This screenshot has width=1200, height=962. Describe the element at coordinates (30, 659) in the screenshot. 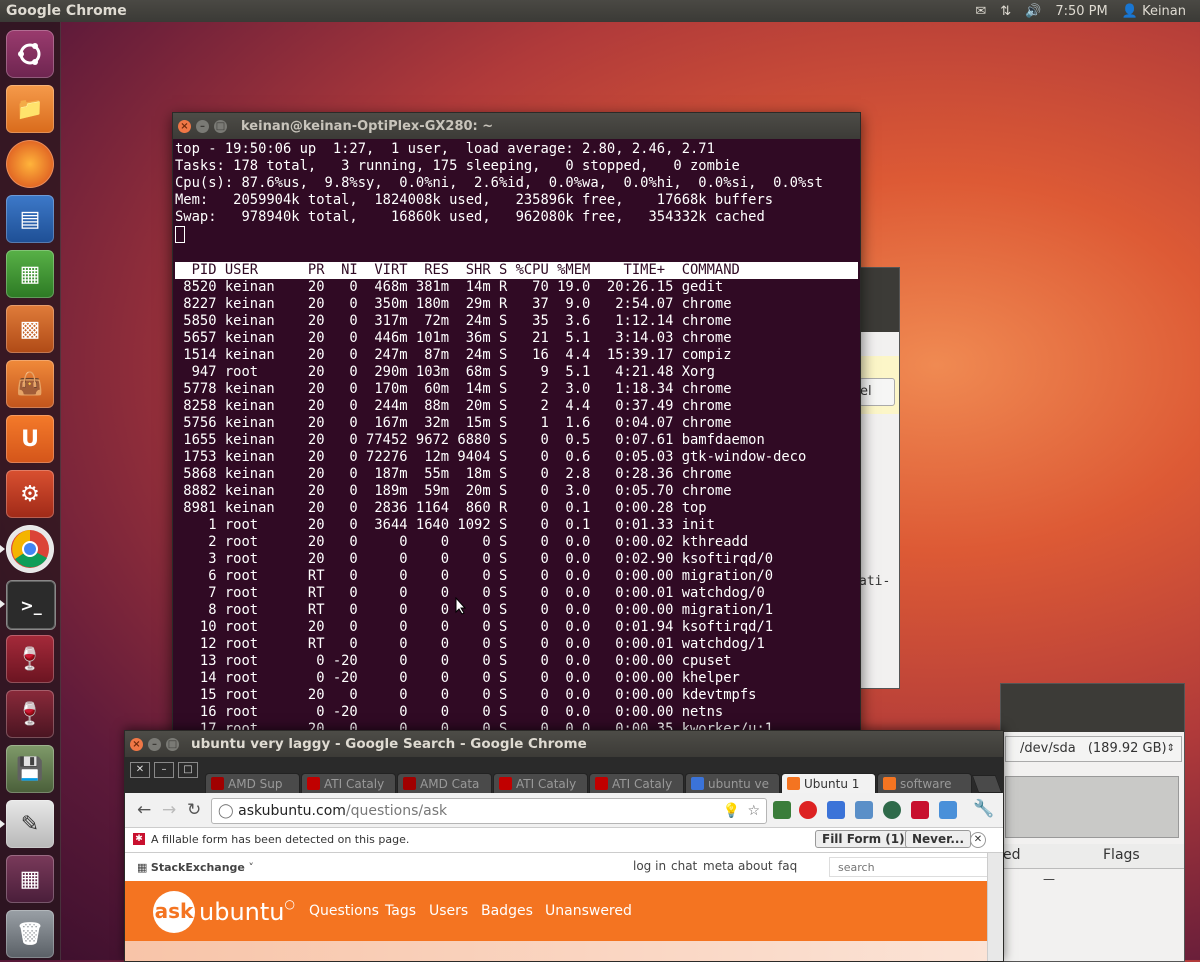

I see `wine-icon: 🍷` at that location.